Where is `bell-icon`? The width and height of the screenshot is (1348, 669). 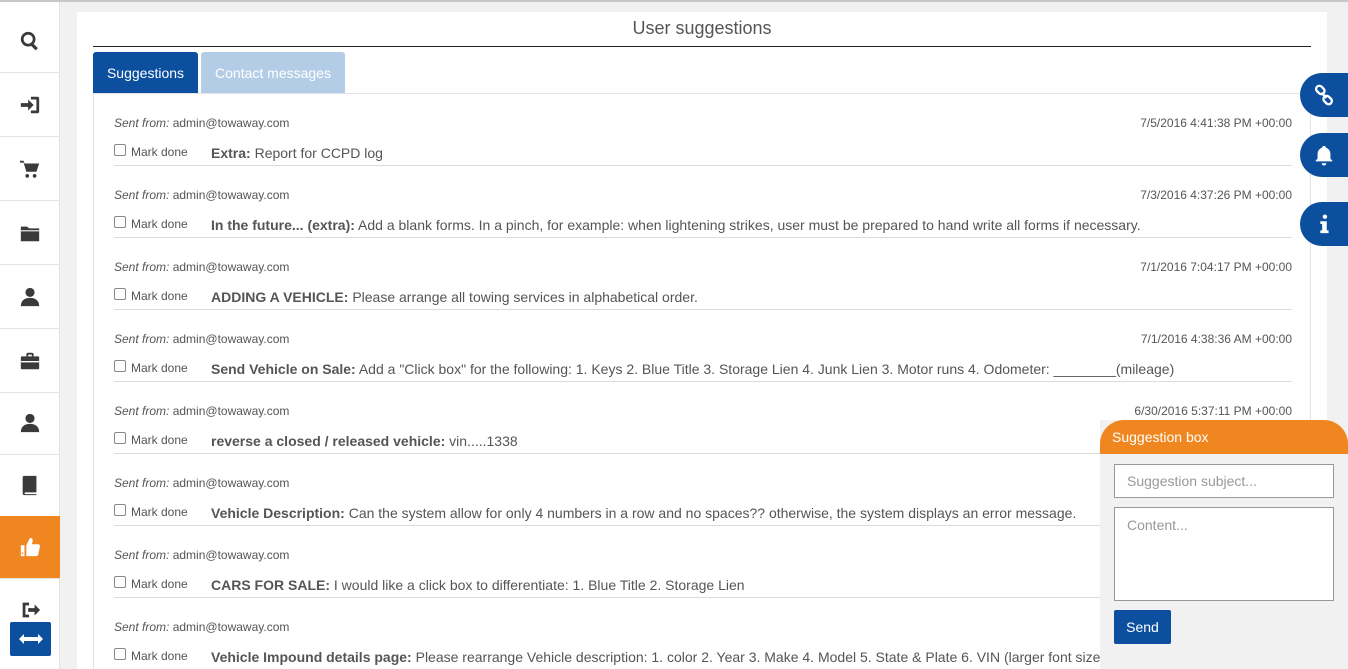
bell-icon is located at coordinates (1324, 155).